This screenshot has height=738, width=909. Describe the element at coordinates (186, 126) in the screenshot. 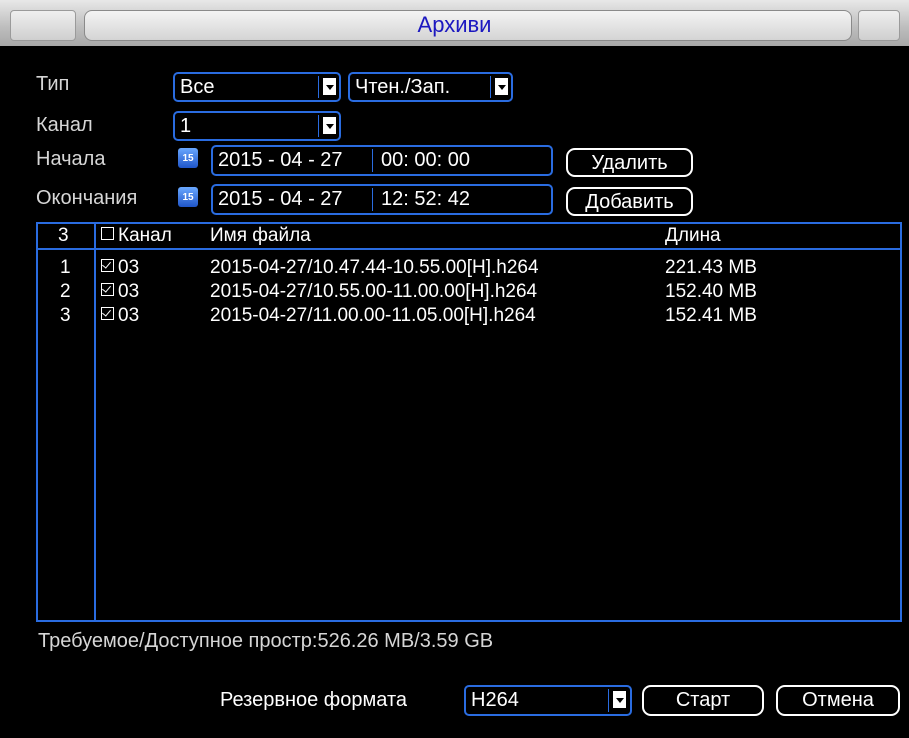

I see `channel-select-value: 1` at that location.